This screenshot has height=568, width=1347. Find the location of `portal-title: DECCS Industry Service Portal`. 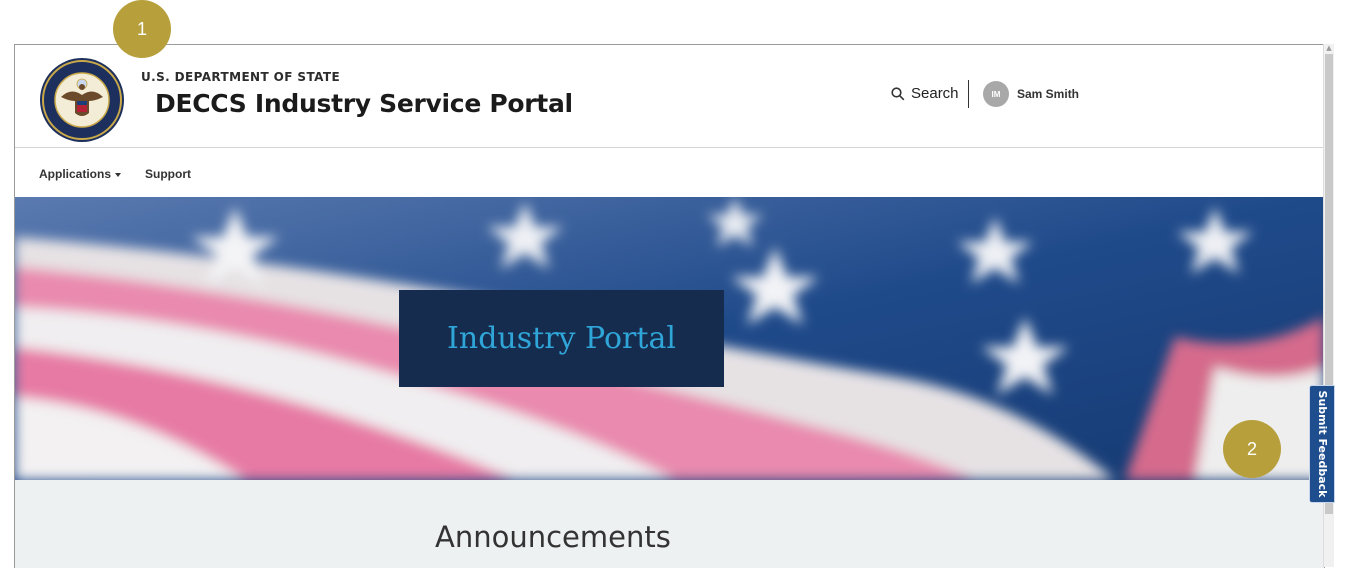

portal-title: DECCS Industry Service Portal is located at coordinates (364, 103).